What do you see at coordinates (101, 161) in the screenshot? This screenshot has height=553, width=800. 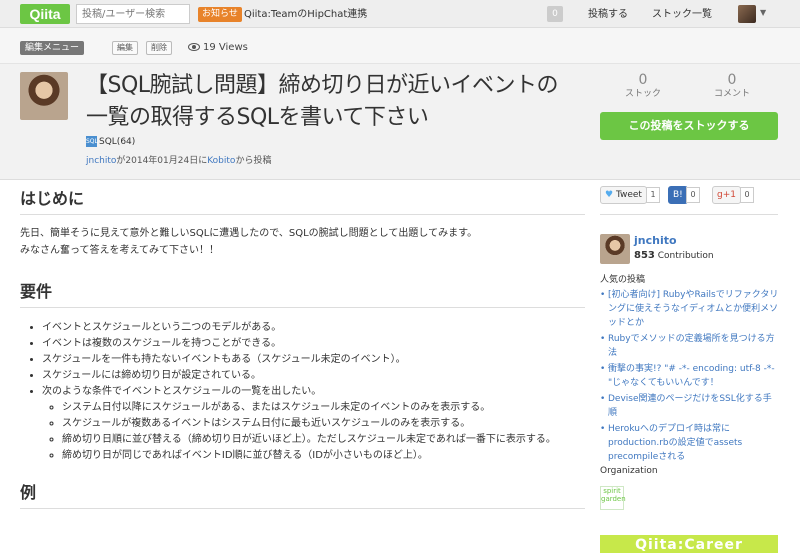 I see `author-link: jnchito` at bounding box center [101, 161].